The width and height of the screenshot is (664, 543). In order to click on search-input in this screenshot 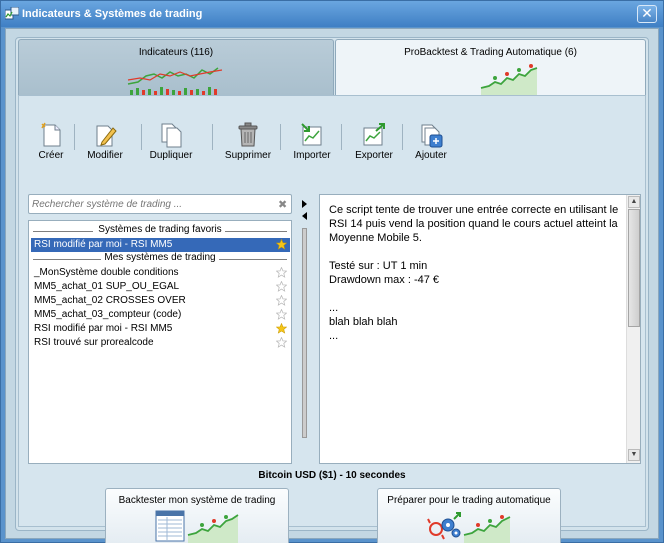, I will do `click(152, 204)`.